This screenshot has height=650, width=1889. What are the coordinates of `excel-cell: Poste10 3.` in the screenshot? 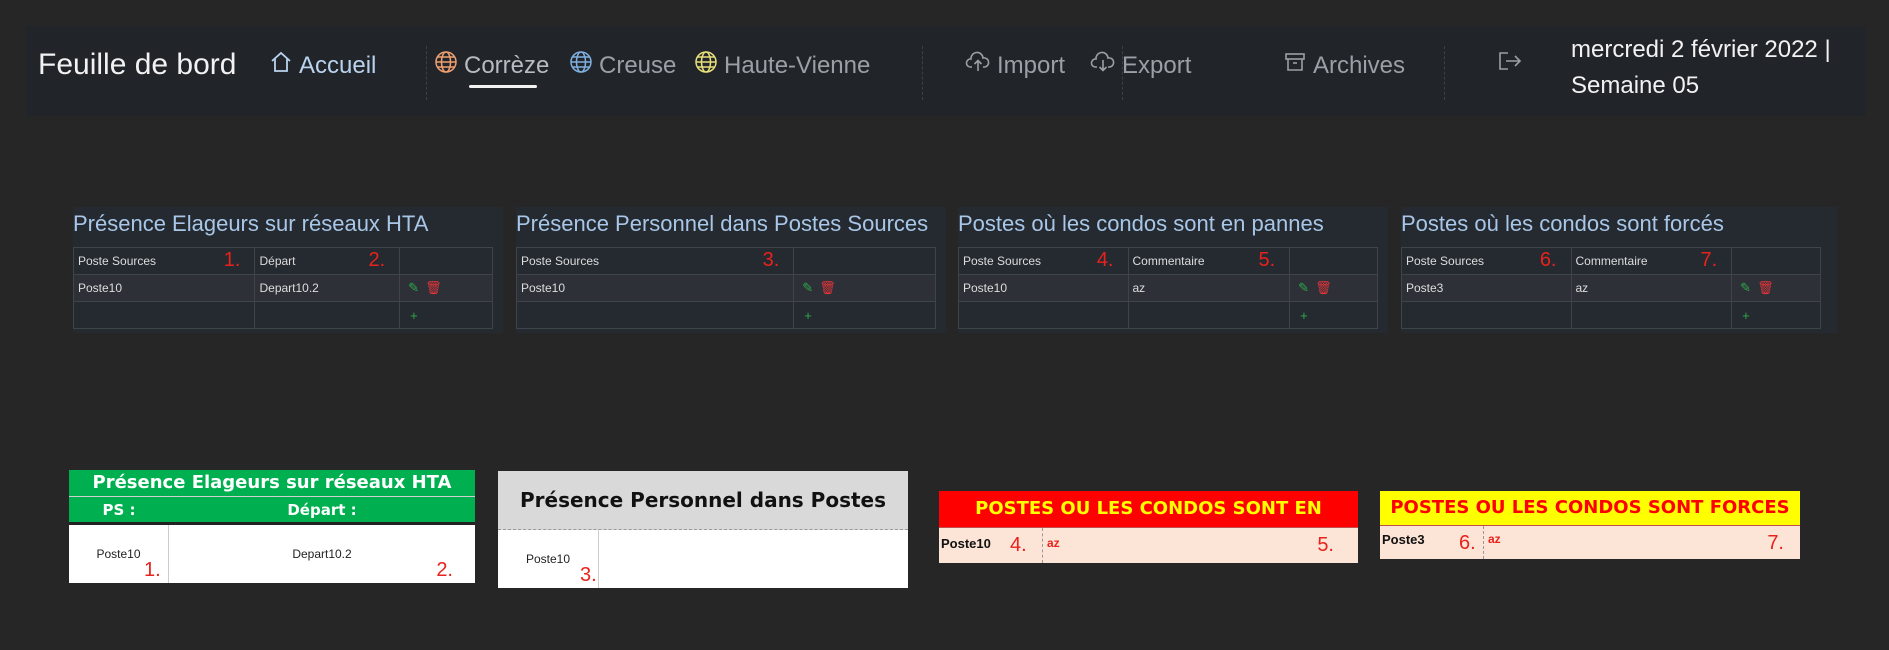 It's located at (548, 559).